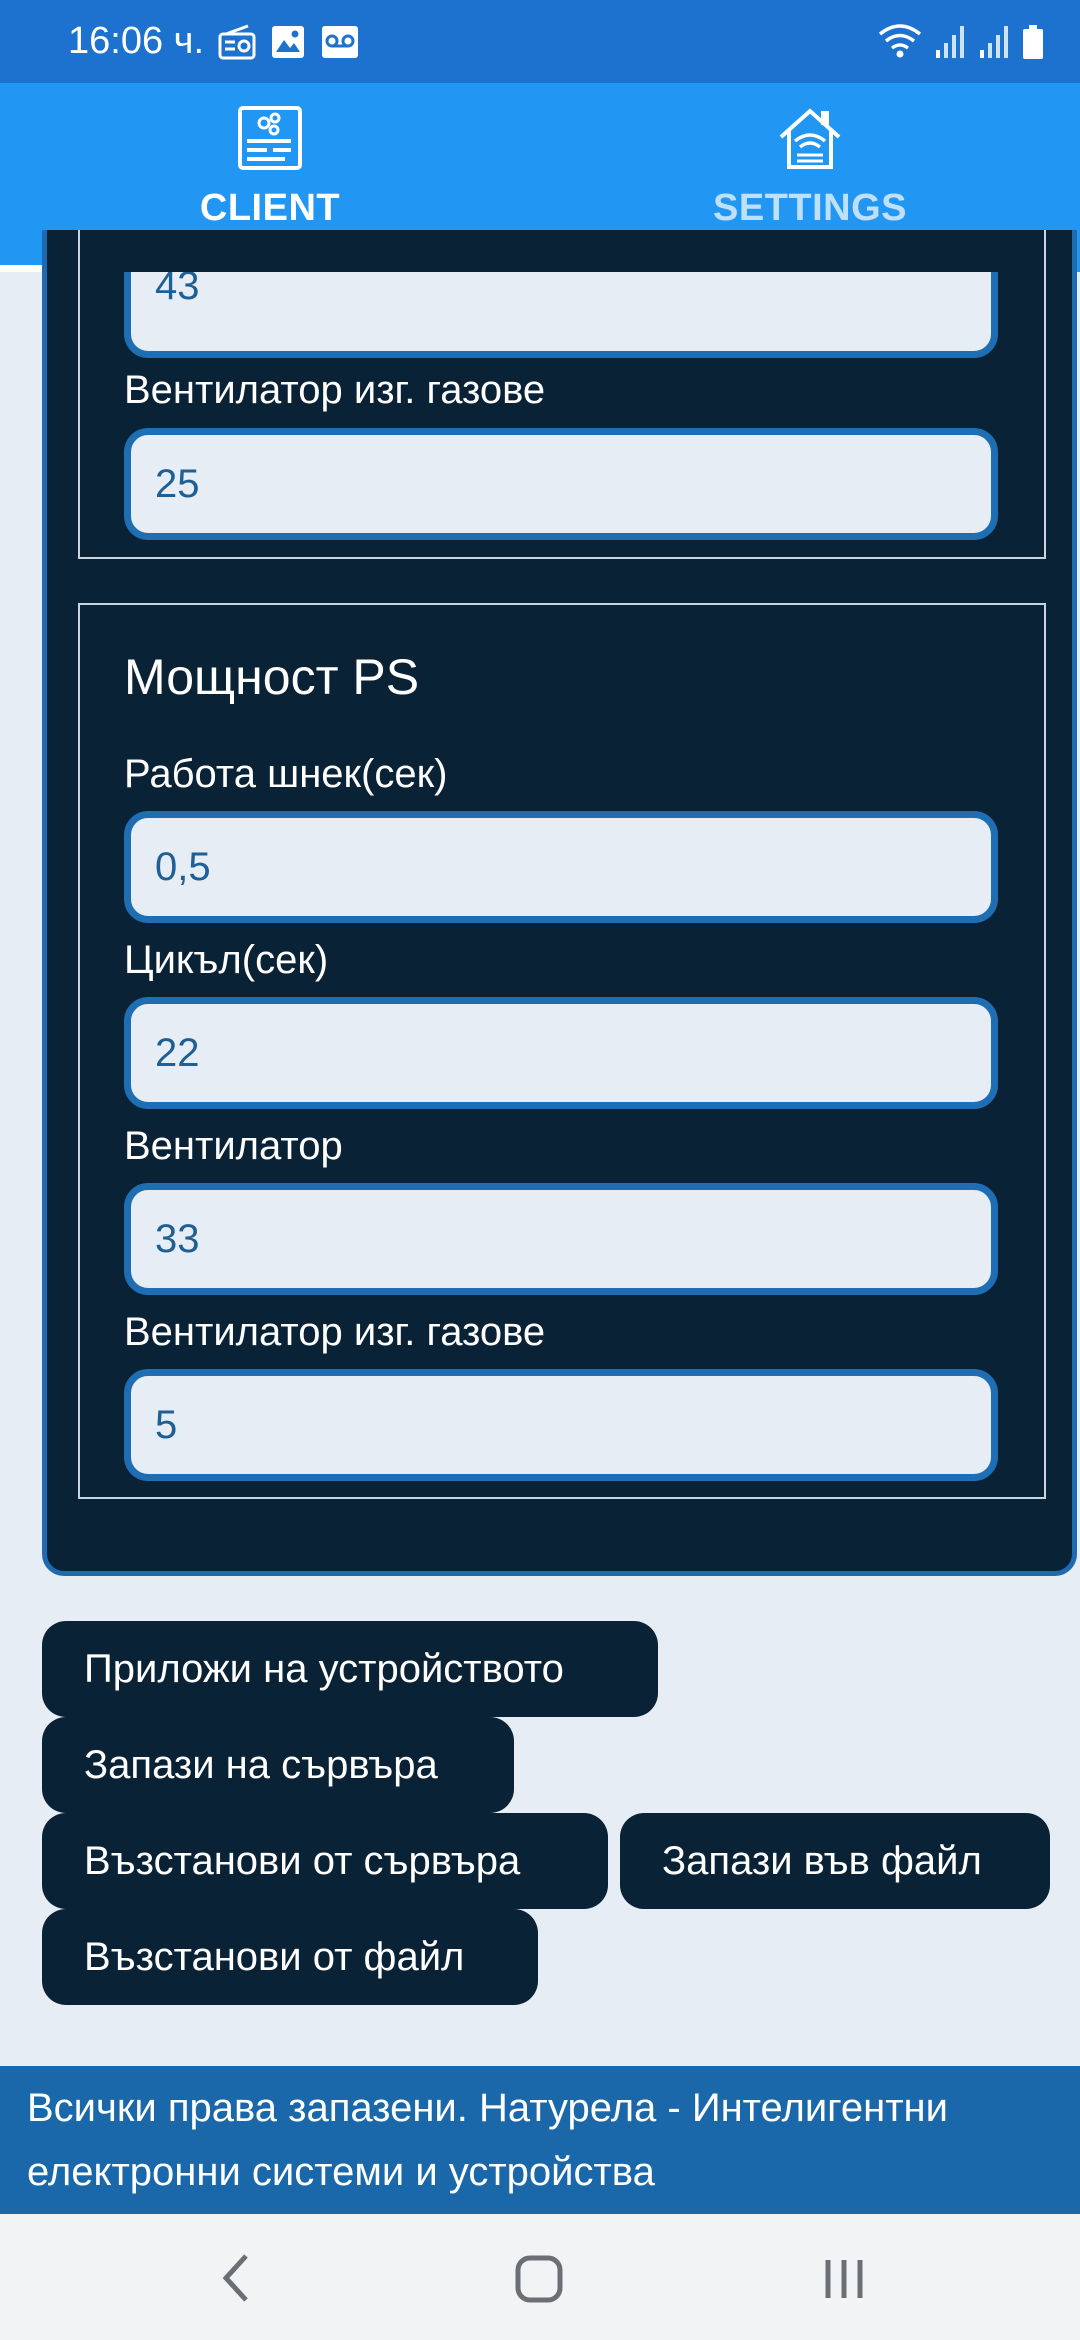 Image resolution: width=1080 pixels, height=2340 pixels. What do you see at coordinates (561, 484) in the screenshot?
I see `exhaust-fan-input: 25` at bounding box center [561, 484].